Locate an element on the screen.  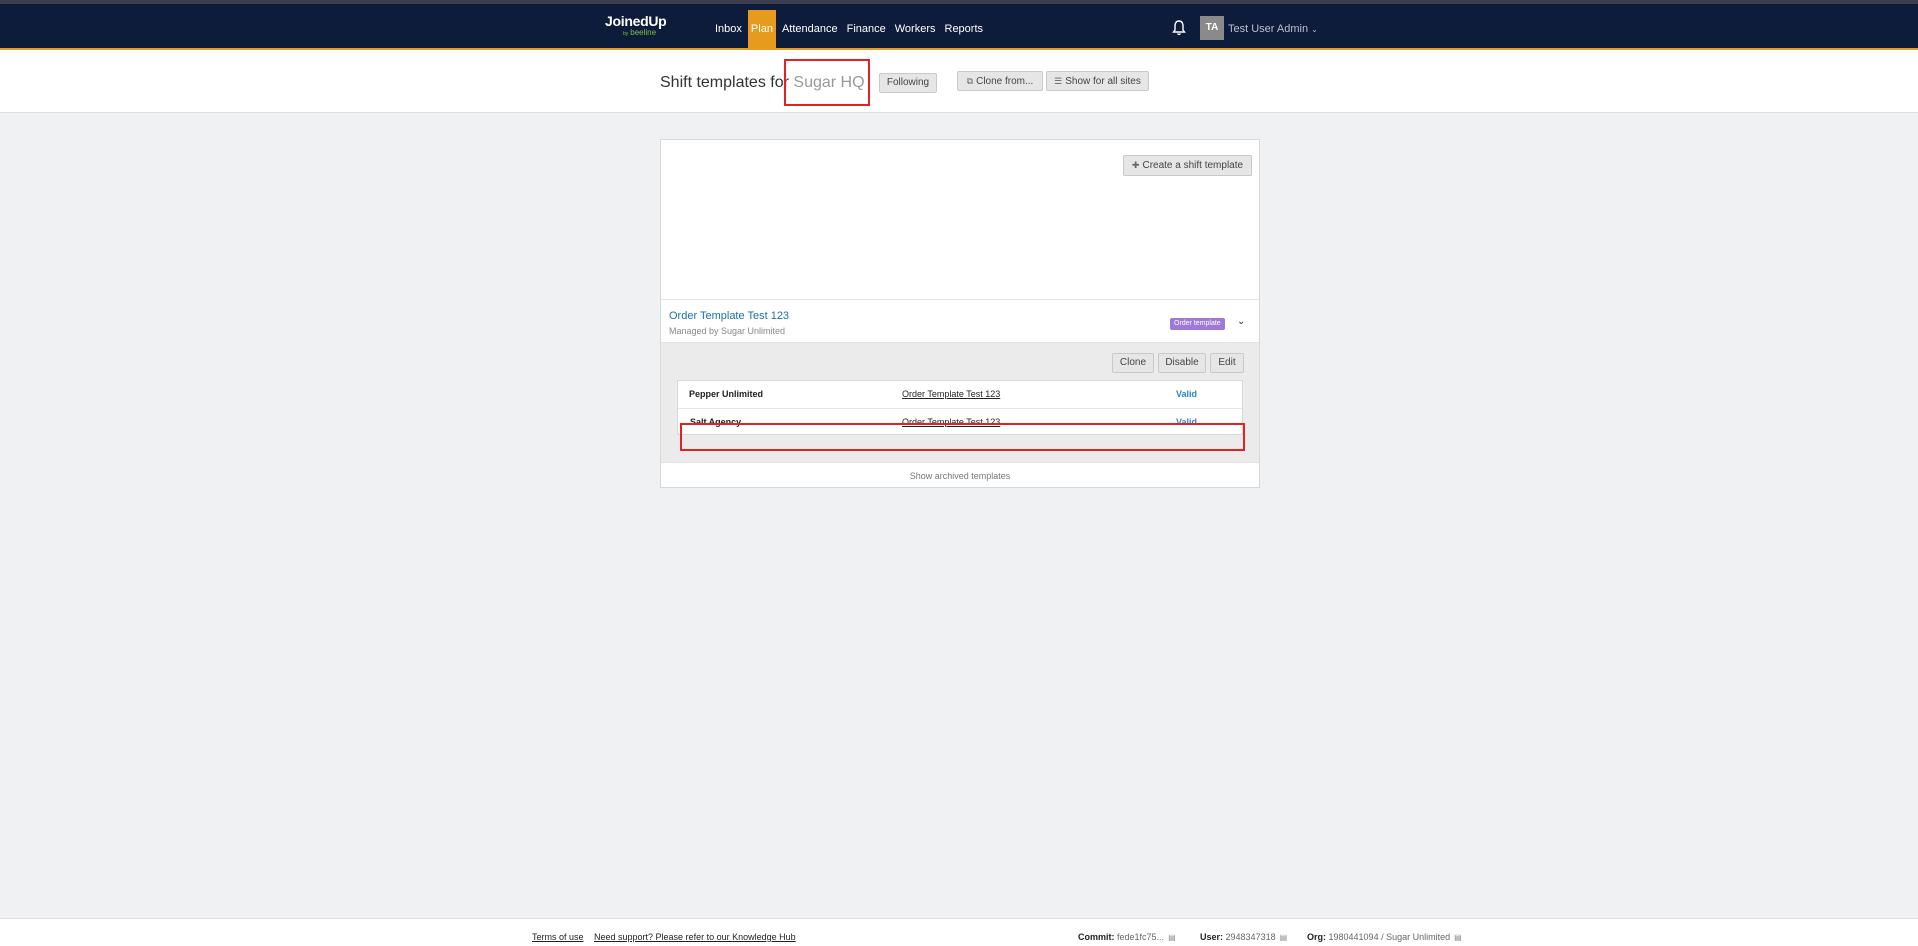
logo-subtext: by beeline is located at coordinates (640, 32).